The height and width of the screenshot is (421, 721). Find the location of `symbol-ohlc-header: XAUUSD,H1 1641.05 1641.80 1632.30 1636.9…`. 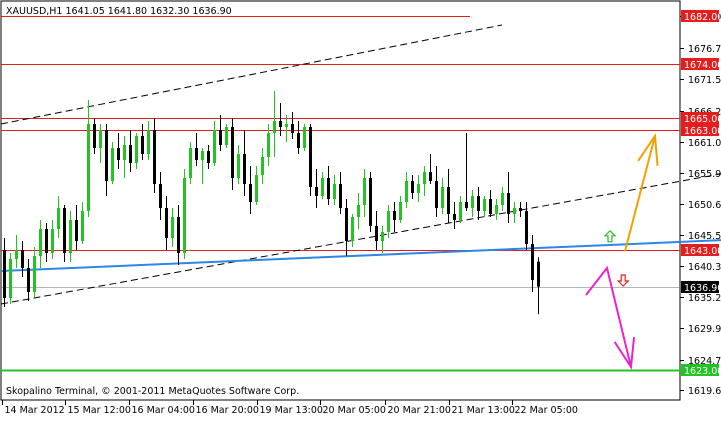

symbol-ohlc-header: XAUUSD,H1 1641.05 1641.80 1632.30 1636.9… is located at coordinates (119, 11).